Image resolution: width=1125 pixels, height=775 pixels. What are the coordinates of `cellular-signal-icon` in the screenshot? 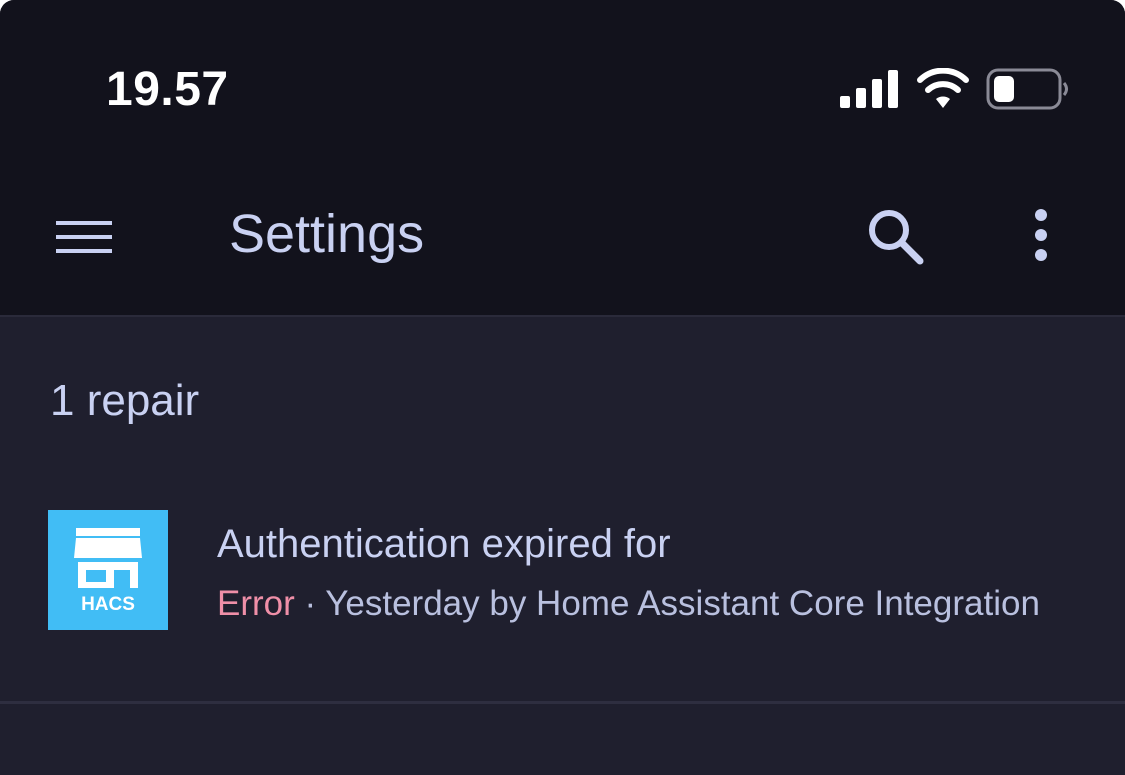 It's located at (869, 89).